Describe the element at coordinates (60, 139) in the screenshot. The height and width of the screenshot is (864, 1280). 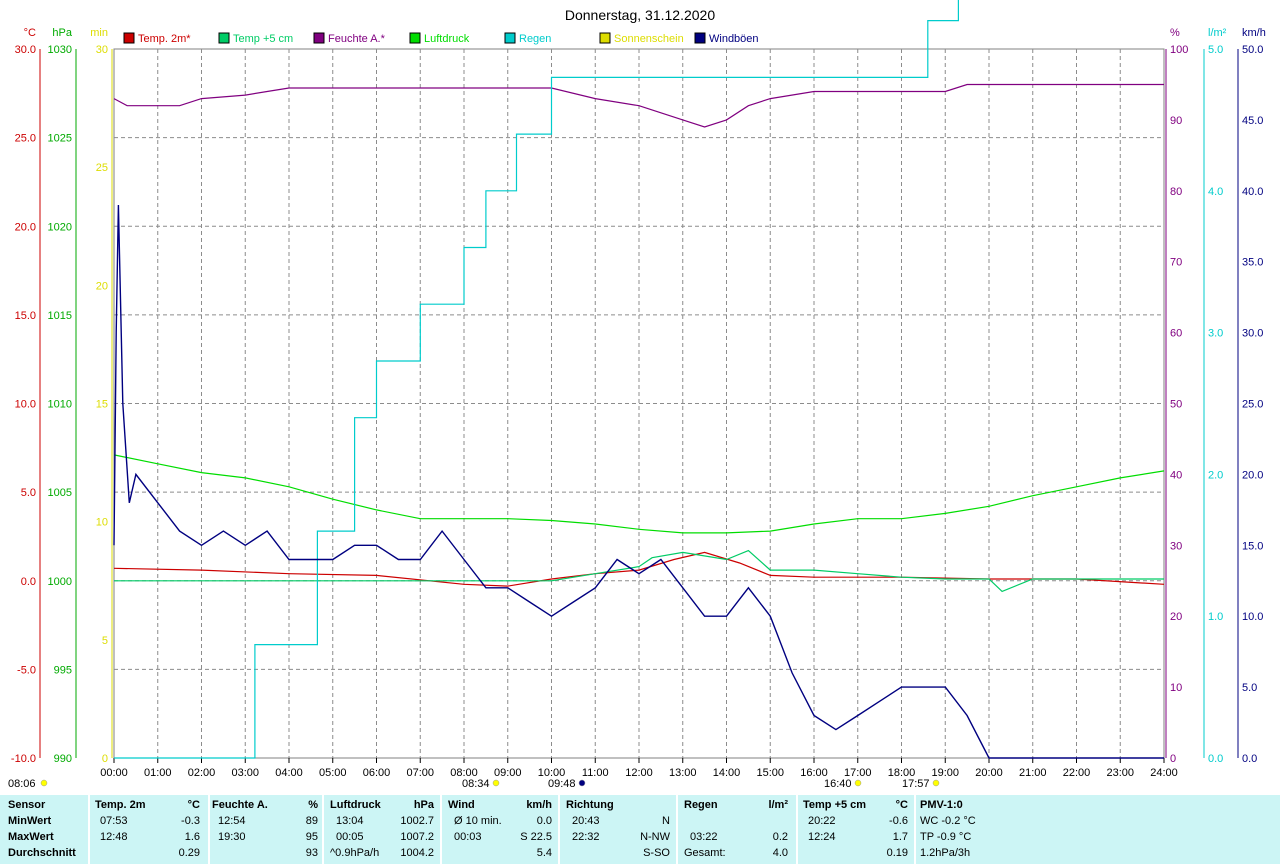
I see `tick-label-pressure: 1025` at that location.